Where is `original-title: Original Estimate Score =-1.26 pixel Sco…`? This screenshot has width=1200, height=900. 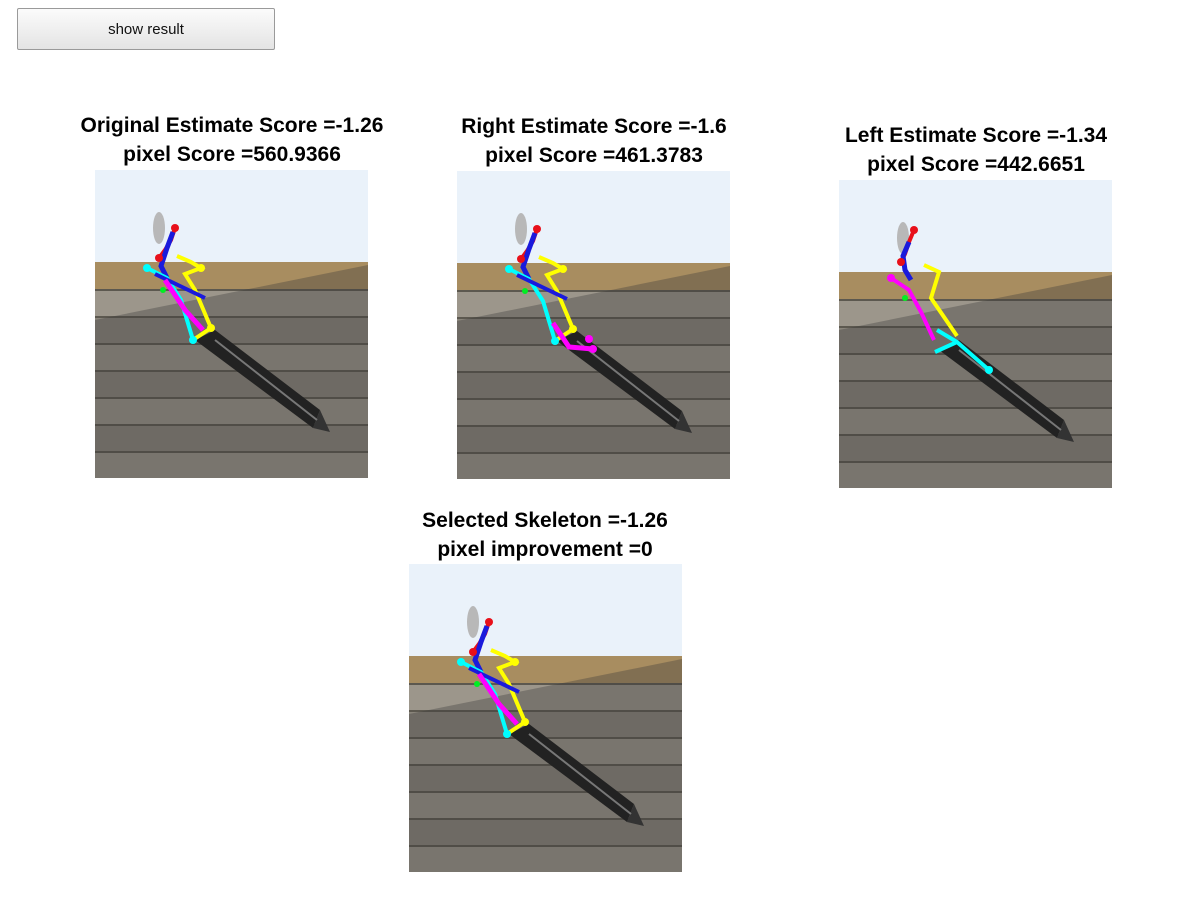 original-title: Original Estimate Score =-1.26 pixel Sco… is located at coordinates (232, 140).